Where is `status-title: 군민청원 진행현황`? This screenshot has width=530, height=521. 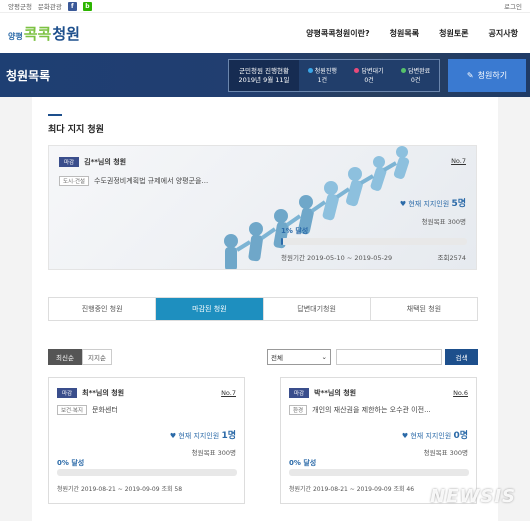
status-title: 군민청원 진행현황 is located at coordinates (264, 70).